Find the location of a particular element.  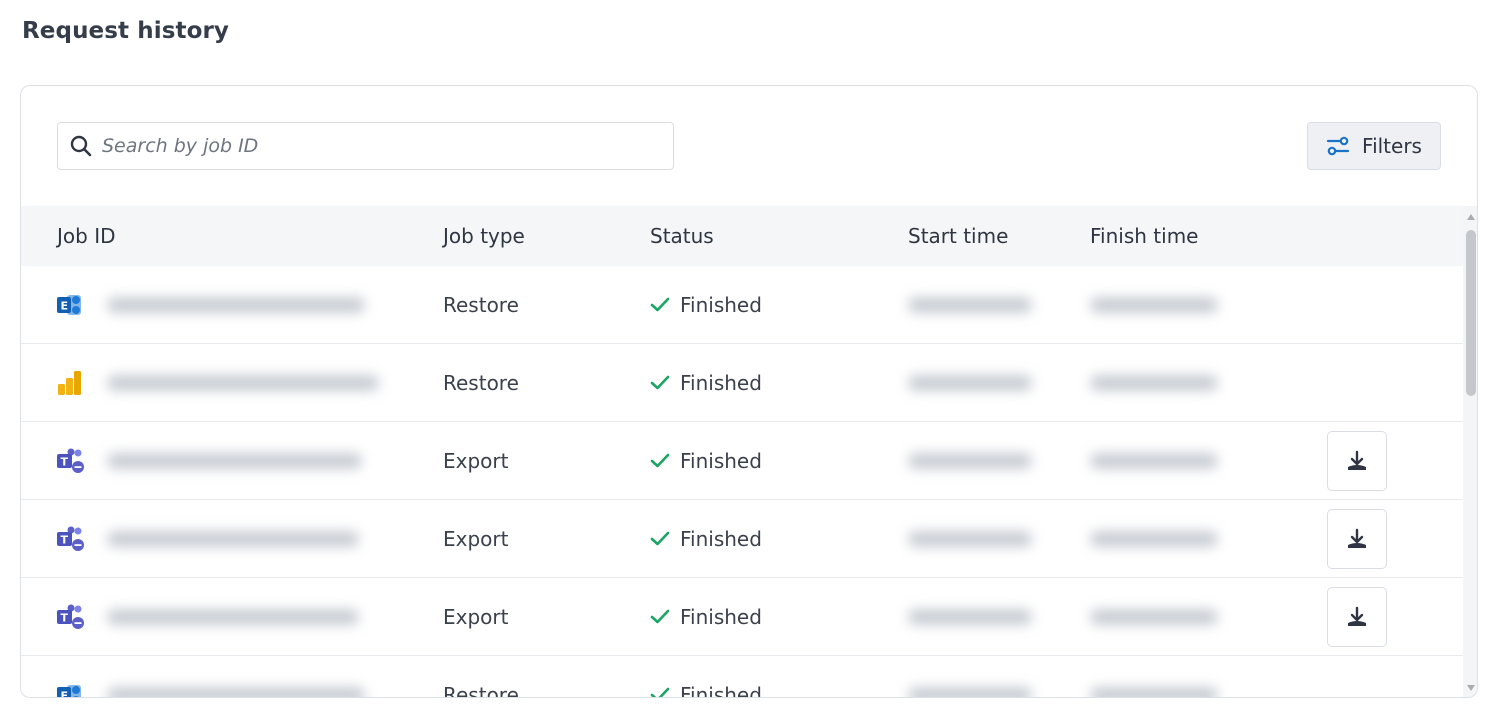

column-header-job-type: Job type is located at coordinates (484, 236).